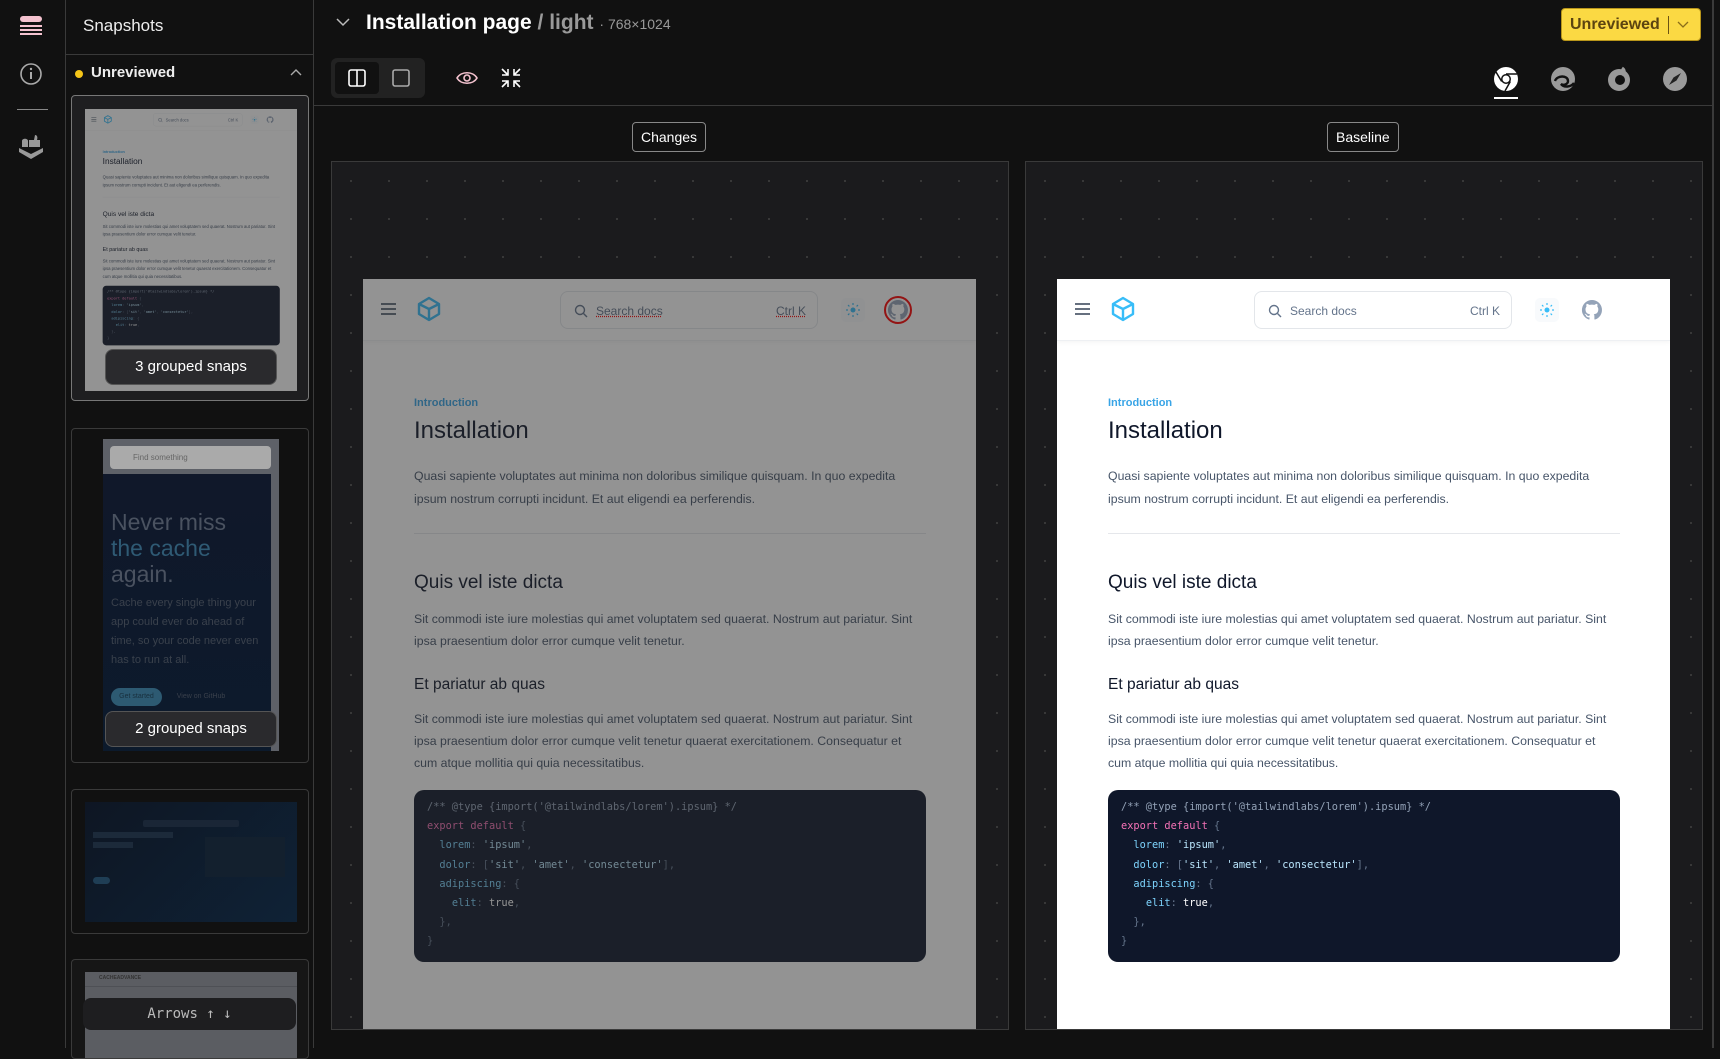 This screenshot has width=1720, height=1059. Describe the element at coordinates (1363, 137) in the screenshot. I see `baseline-label: Baseline` at that location.